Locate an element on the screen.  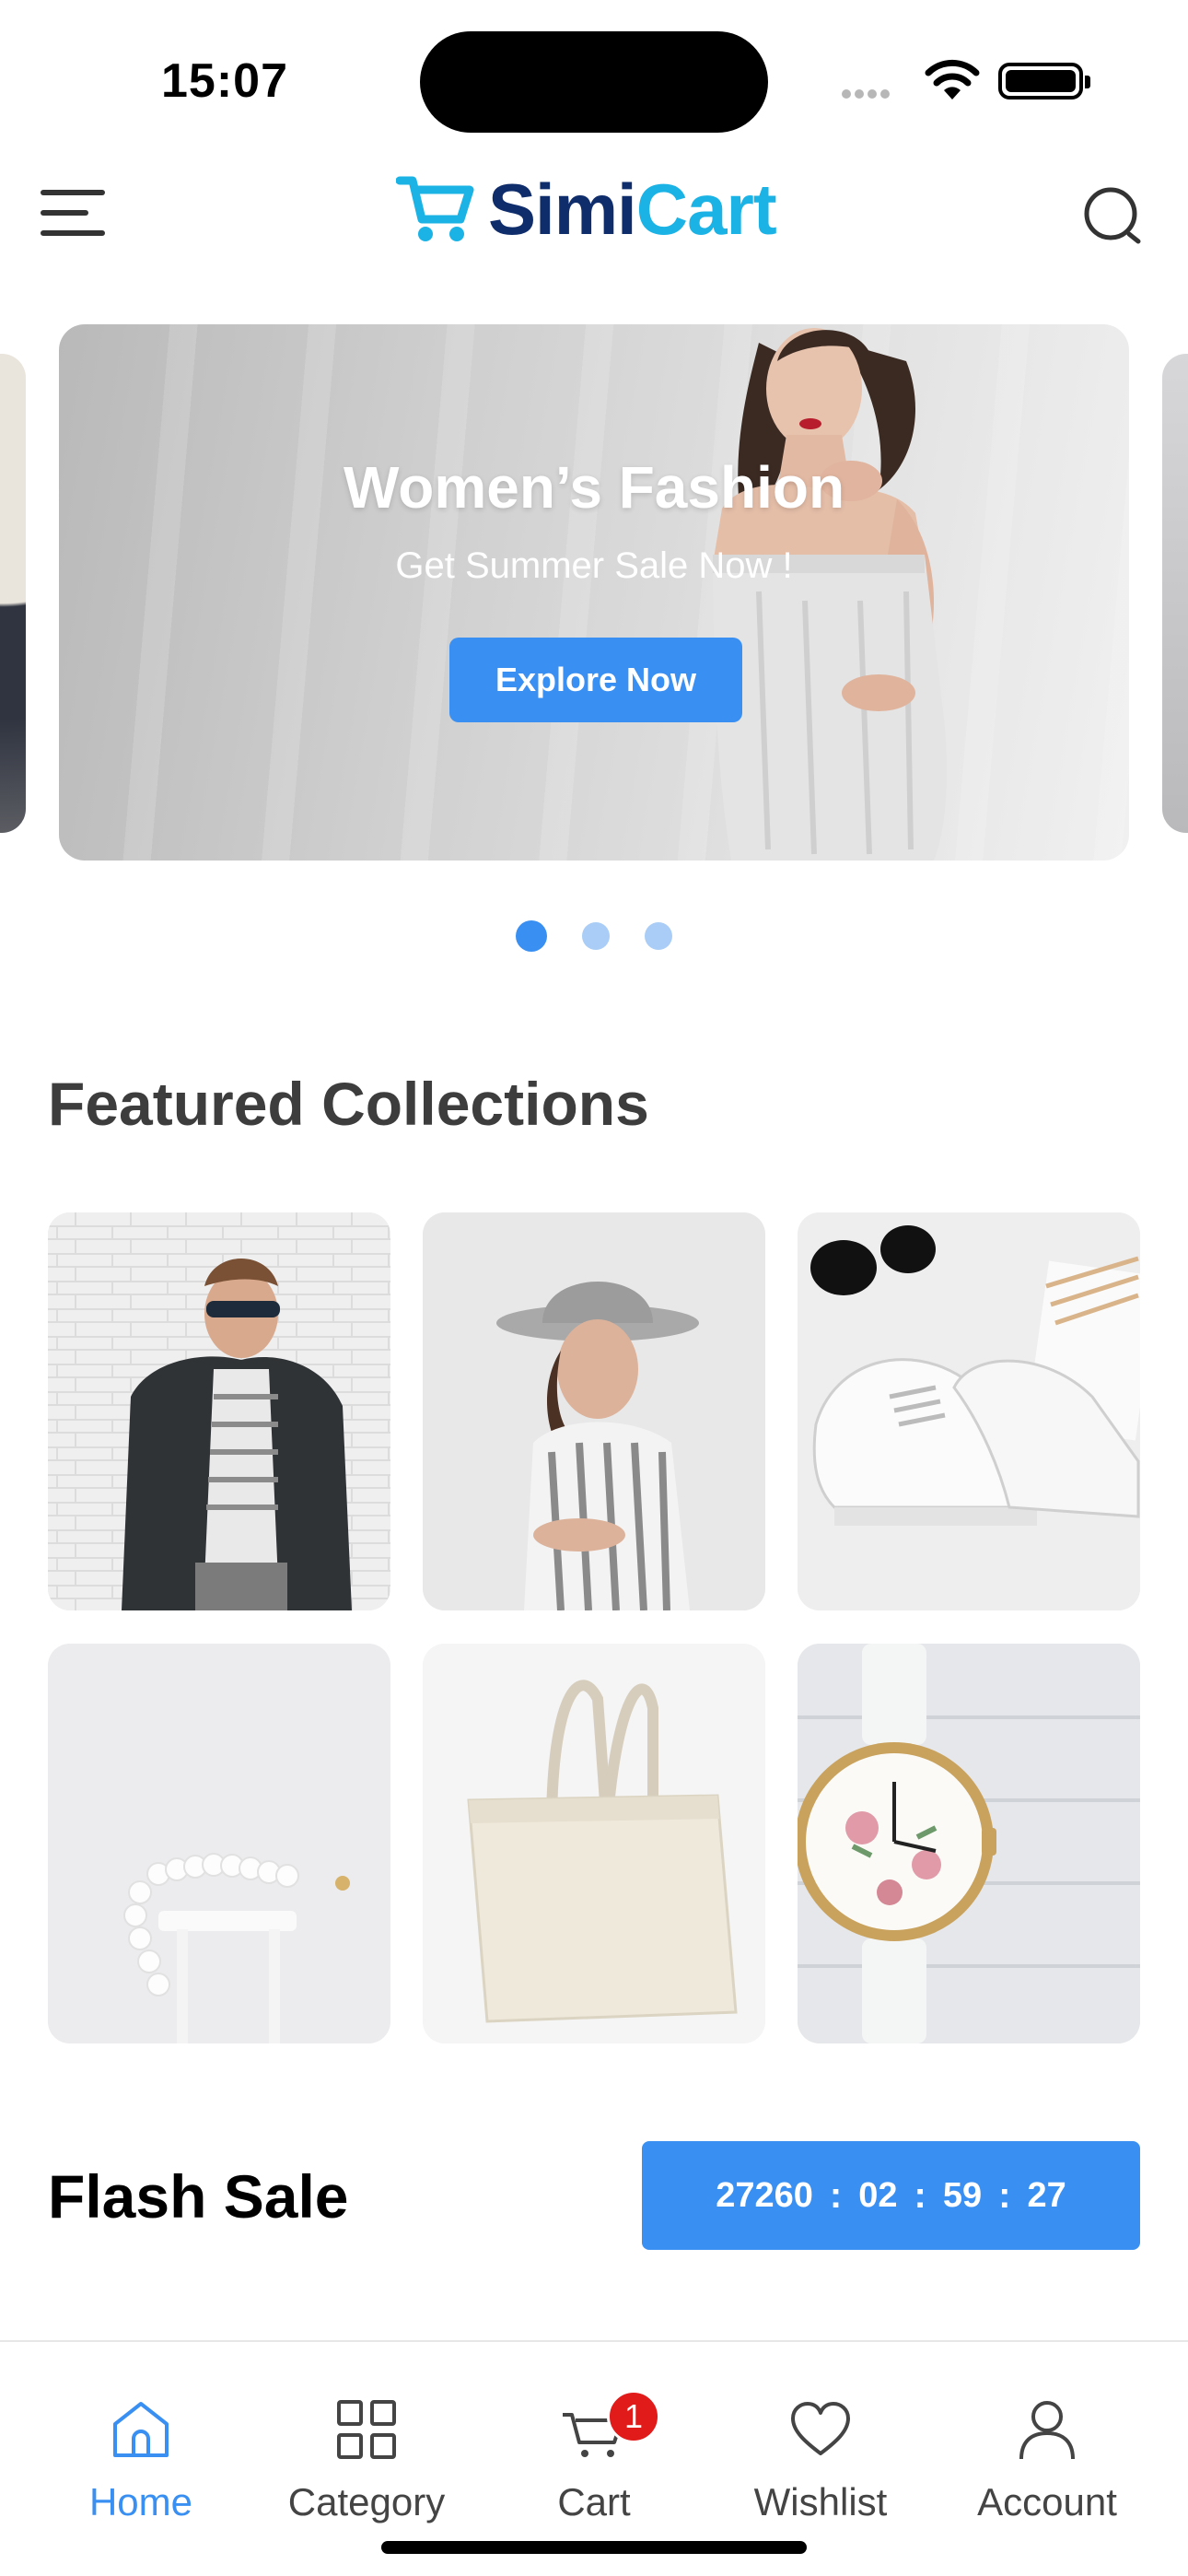
countdown-hours: 02 is located at coordinates (878, 2195).